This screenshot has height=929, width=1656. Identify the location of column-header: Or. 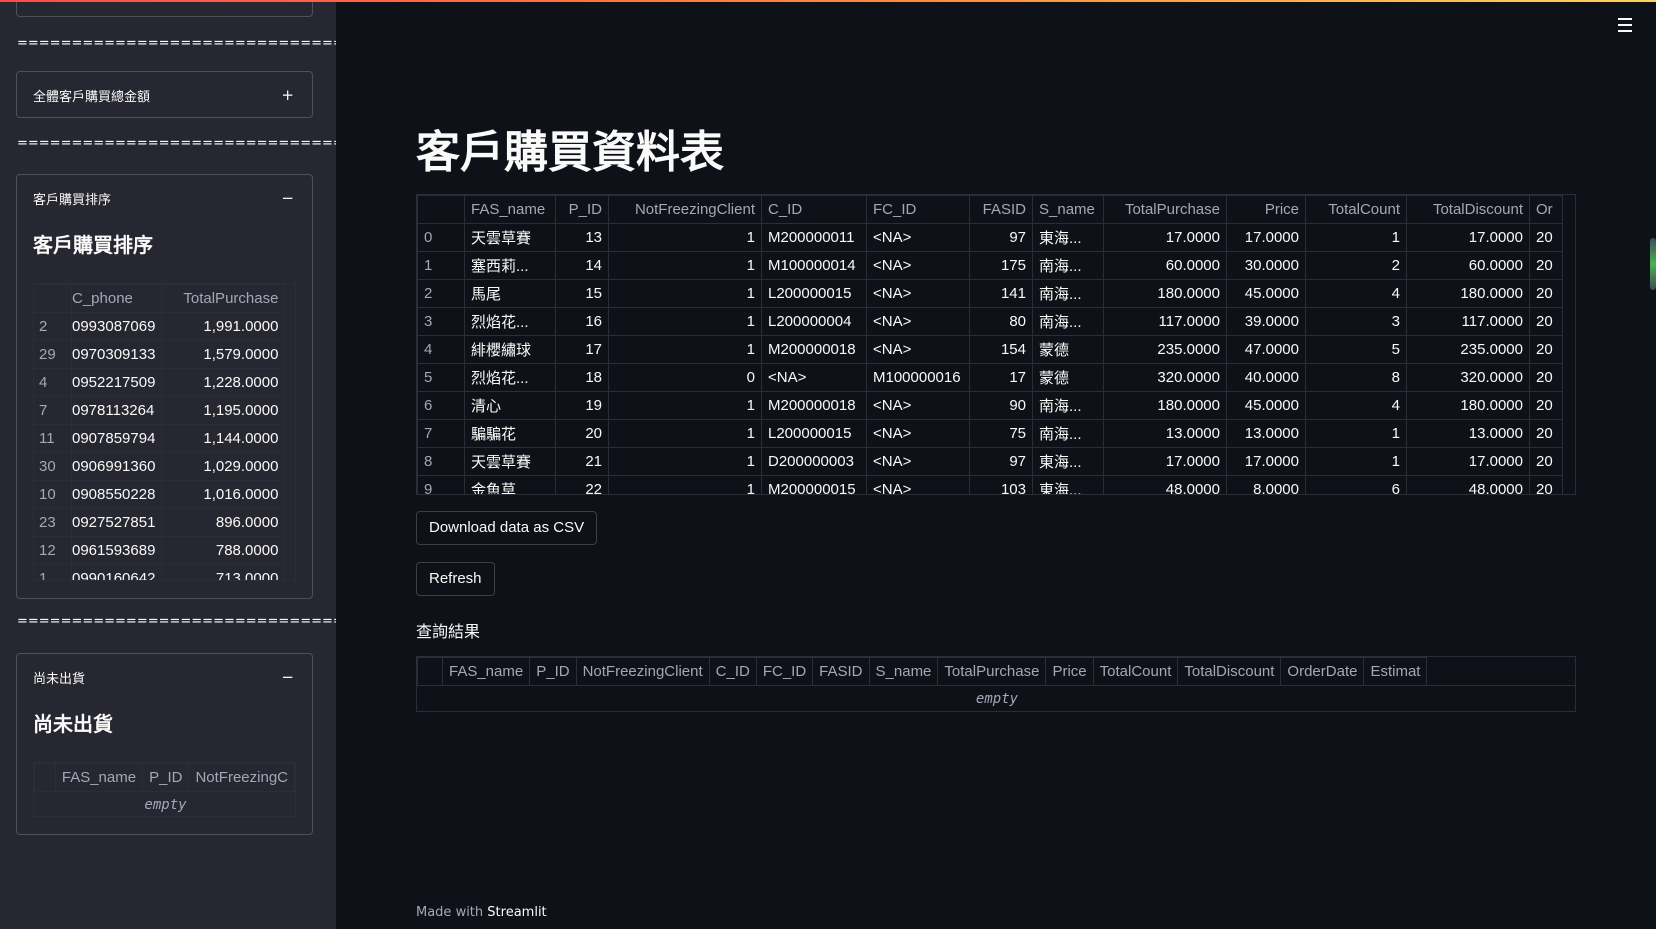
(1546, 209).